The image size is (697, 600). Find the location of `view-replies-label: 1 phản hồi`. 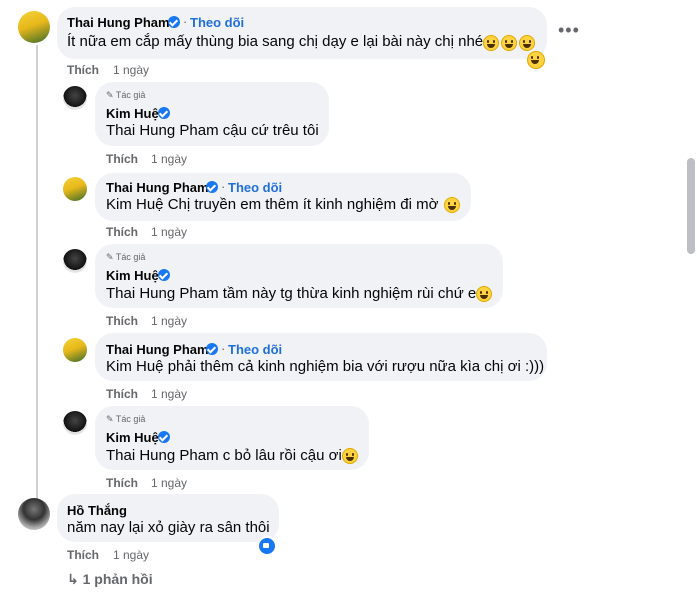

view-replies-label: 1 phản hồi is located at coordinates (118, 579).